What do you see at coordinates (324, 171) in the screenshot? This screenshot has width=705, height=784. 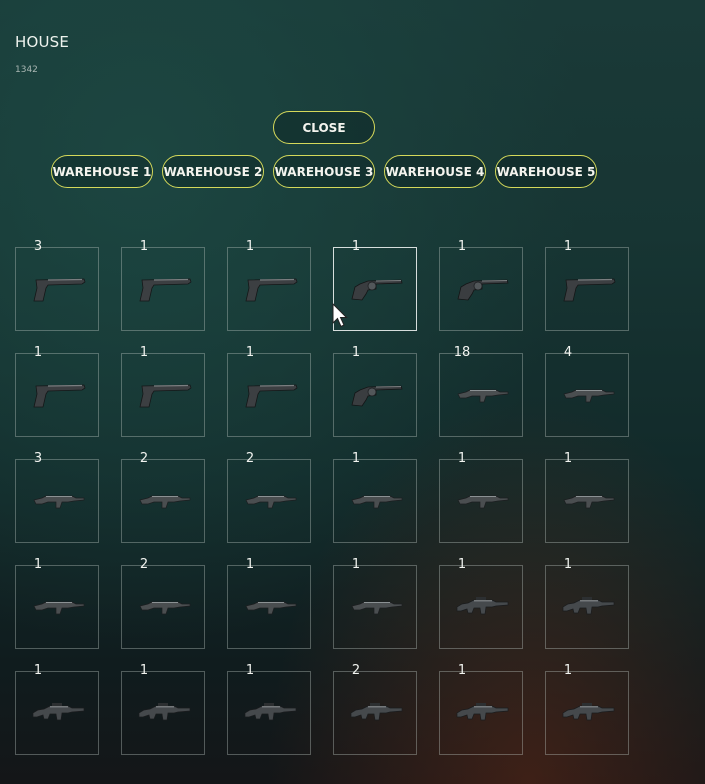 I see `tab-warehouse-3: WAREHOUSE 3` at bounding box center [324, 171].